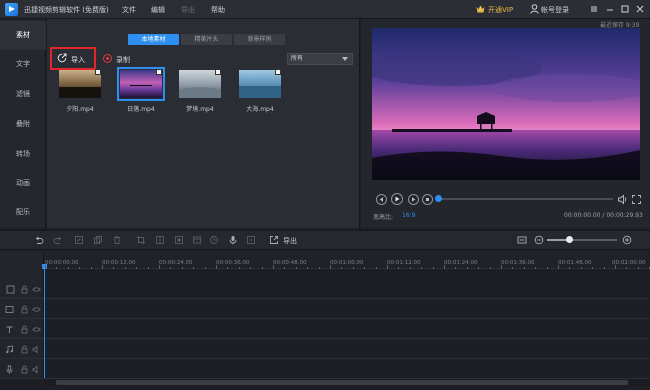 This screenshot has width=650, height=390. Describe the element at coordinates (427, 199) in the screenshot. I see `stop-button` at that location.